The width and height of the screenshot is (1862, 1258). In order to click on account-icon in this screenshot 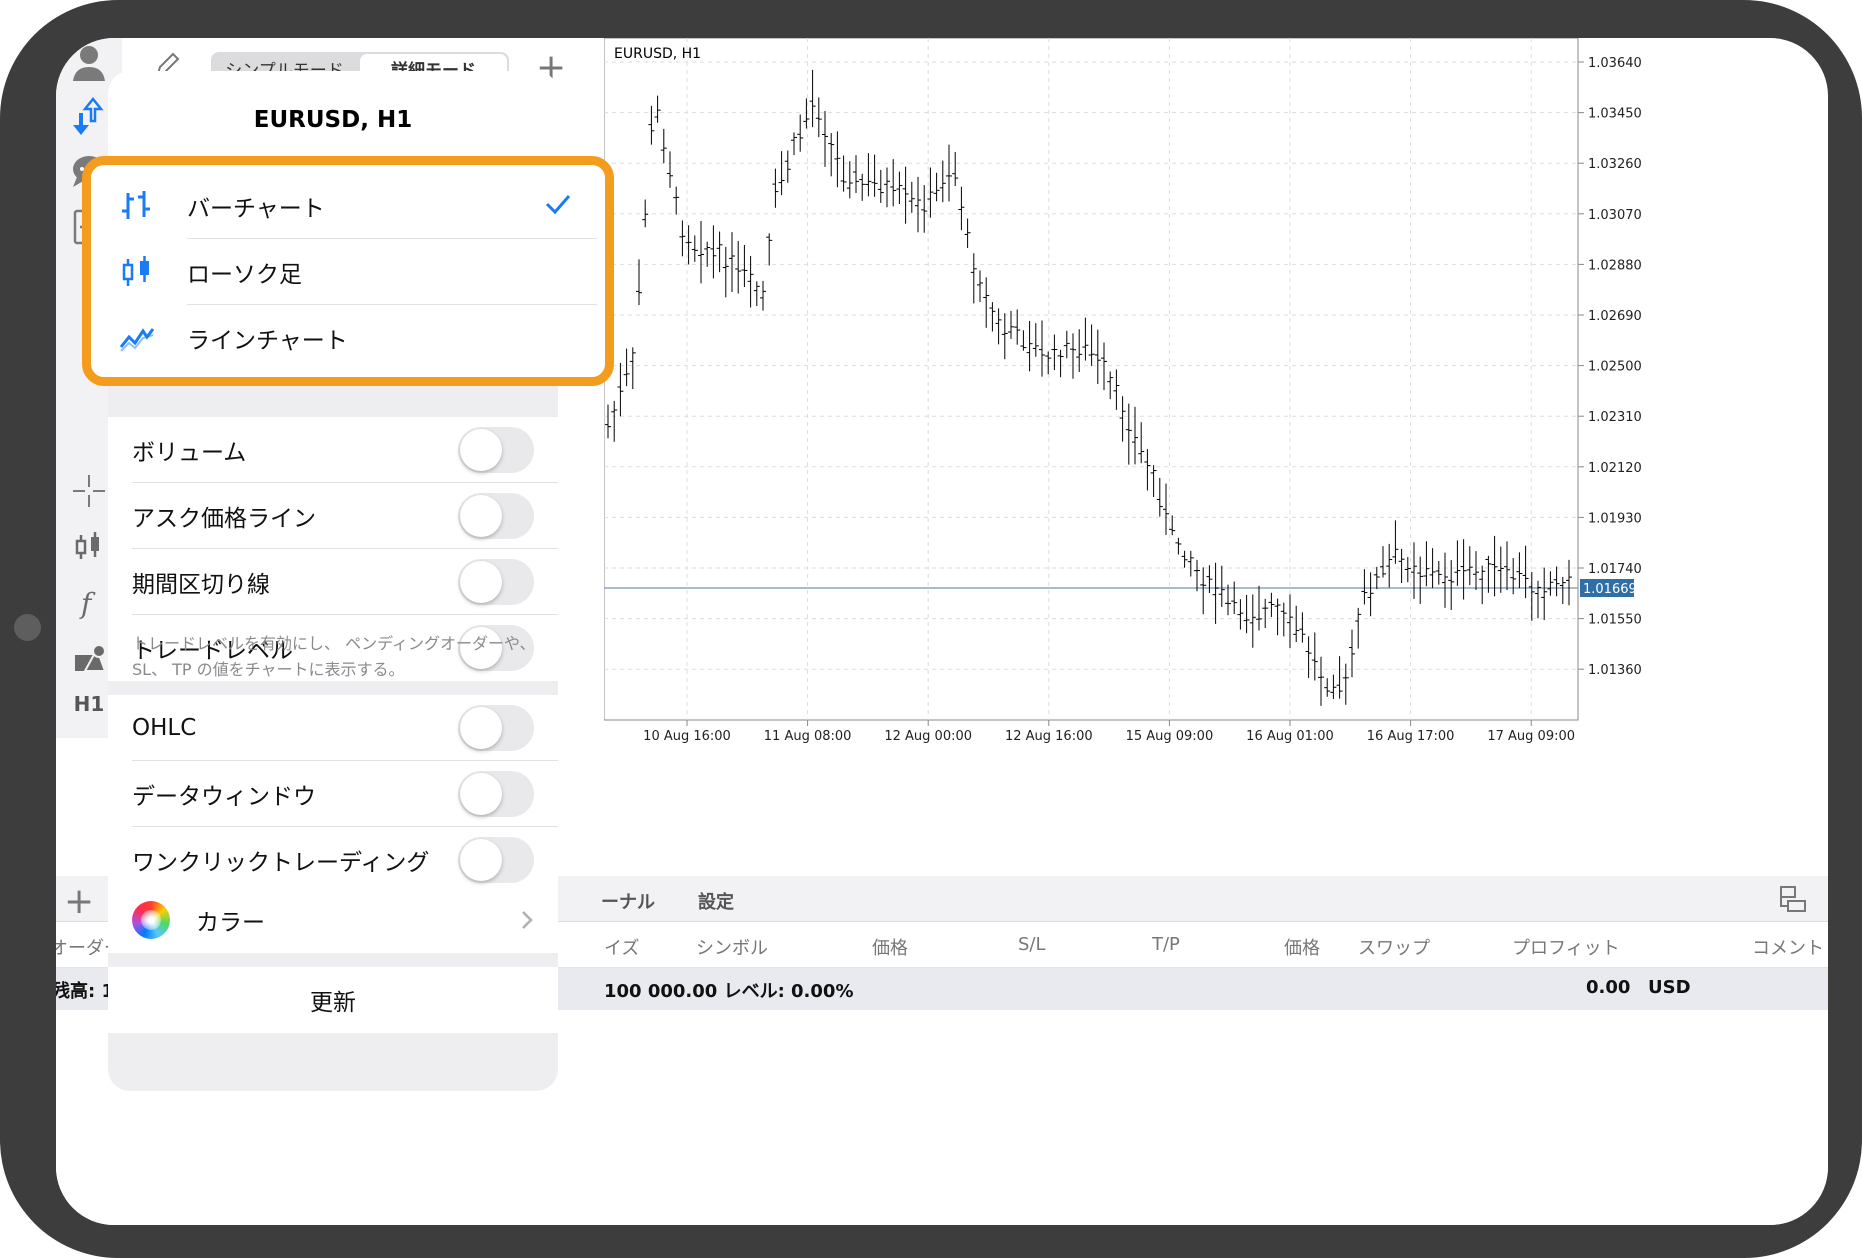, I will do `click(89, 63)`.